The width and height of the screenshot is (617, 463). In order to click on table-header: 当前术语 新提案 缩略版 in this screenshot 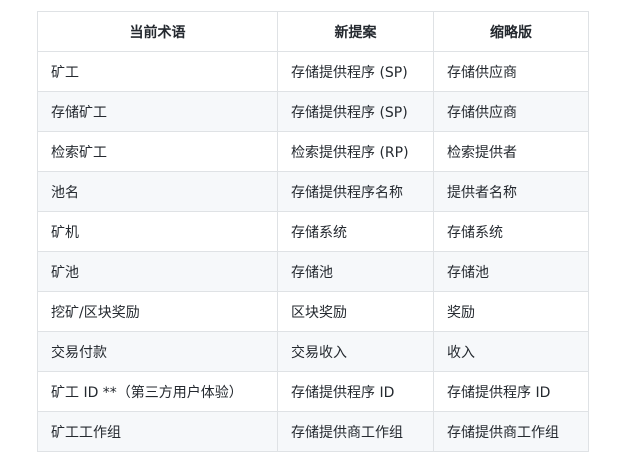, I will do `click(313, 31)`.